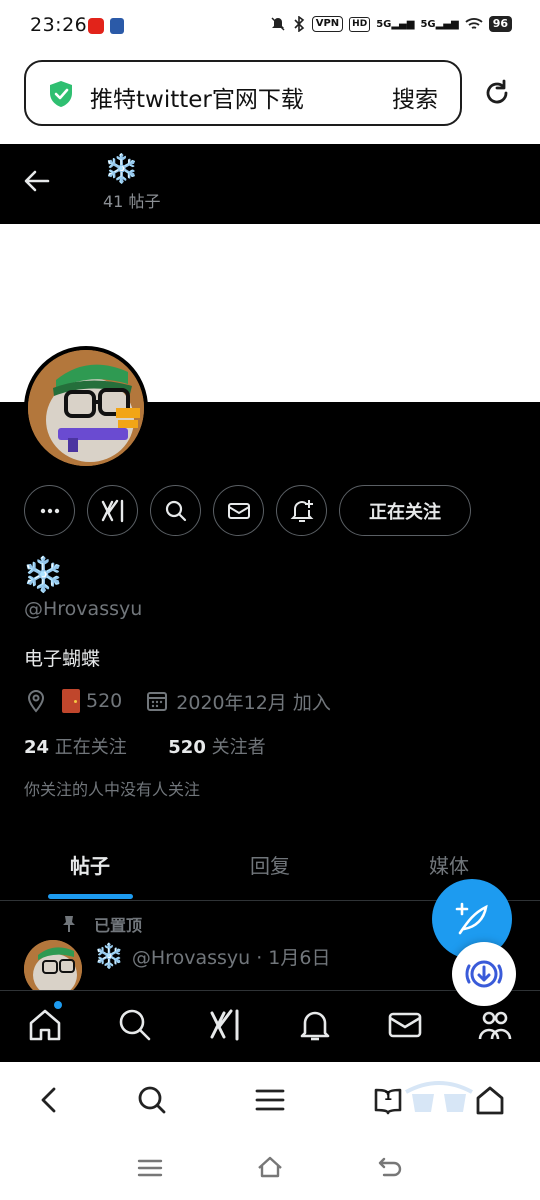 This screenshot has height=1200, width=540. I want to click on back-icon, so click(390, 1168).